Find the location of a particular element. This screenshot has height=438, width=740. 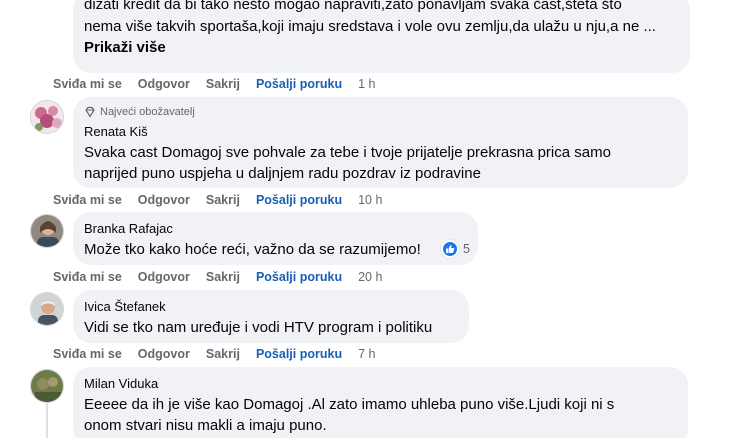

comment-author: Branka Rafajac is located at coordinates (275, 228).